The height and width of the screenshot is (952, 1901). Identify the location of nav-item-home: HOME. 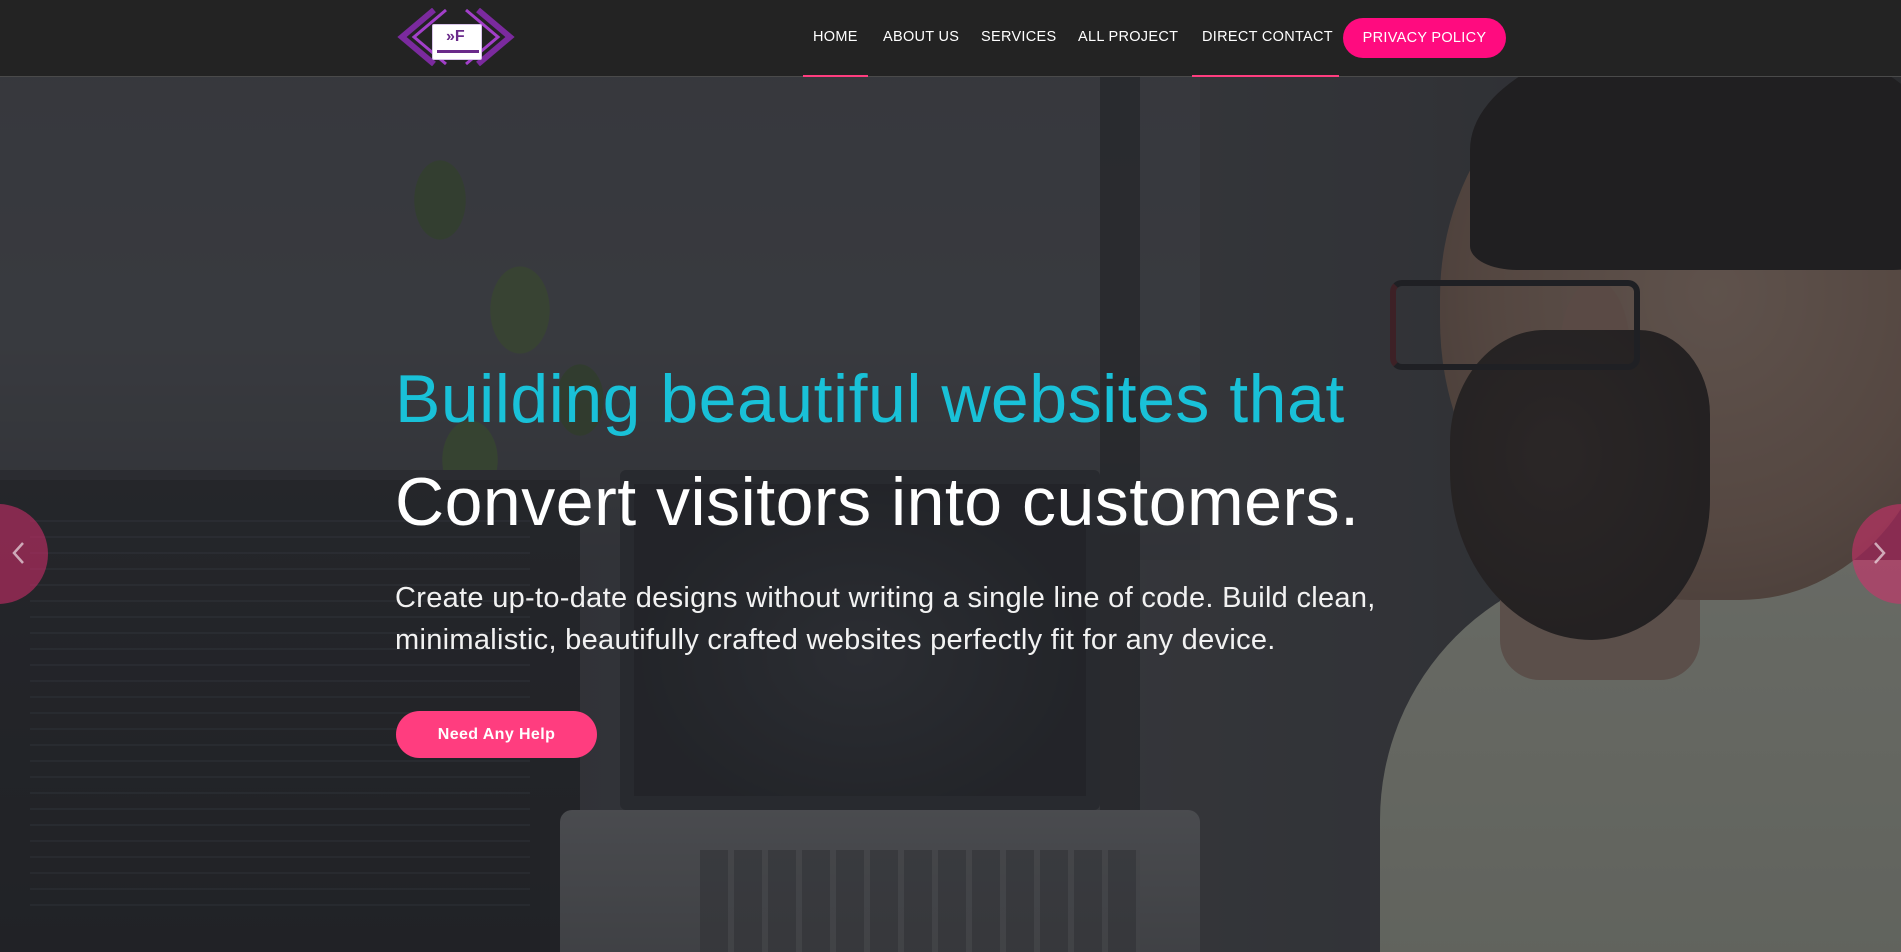
(835, 37).